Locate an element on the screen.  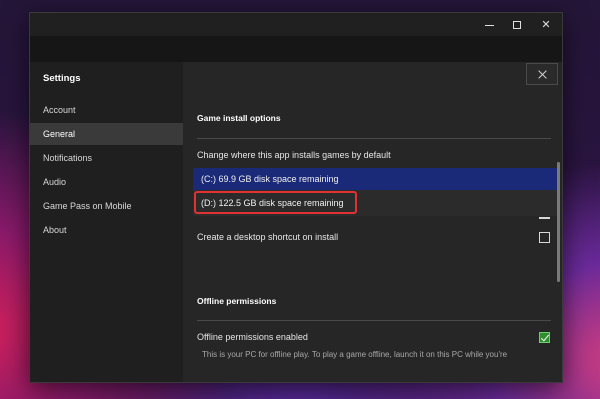
offline-permissions-title: Offline permissions is located at coordinates (237, 301).